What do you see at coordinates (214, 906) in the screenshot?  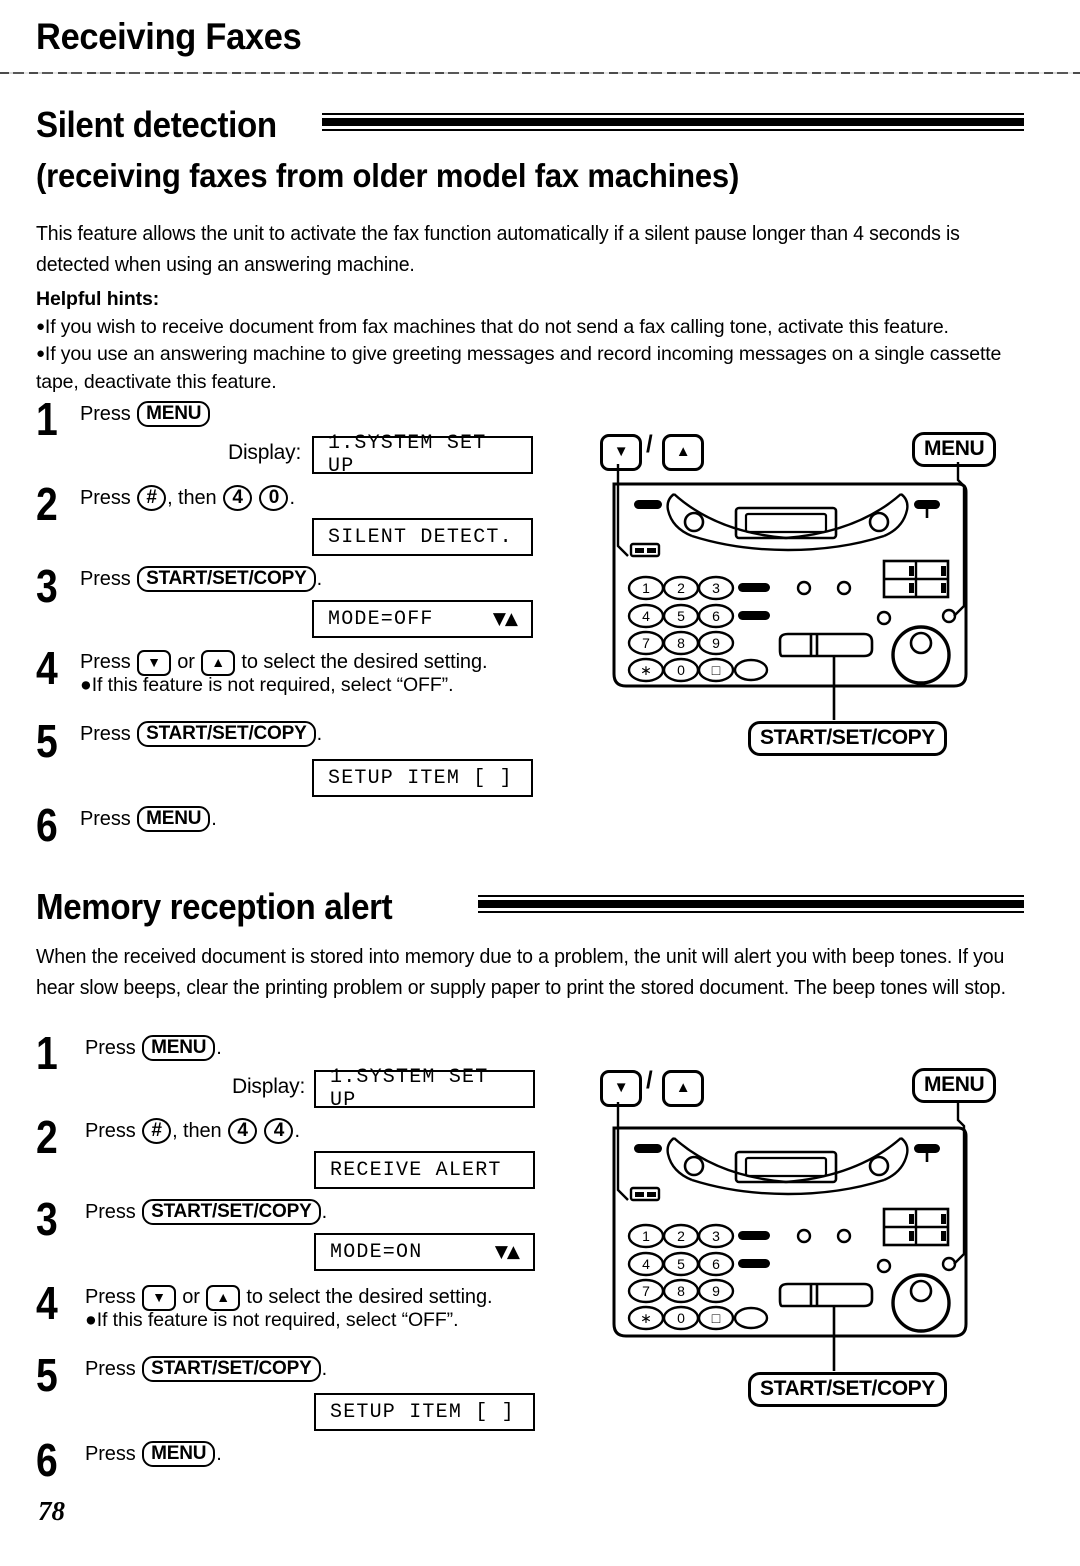 I see `section-title-memory-reception-alert: Memory reception alert` at bounding box center [214, 906].